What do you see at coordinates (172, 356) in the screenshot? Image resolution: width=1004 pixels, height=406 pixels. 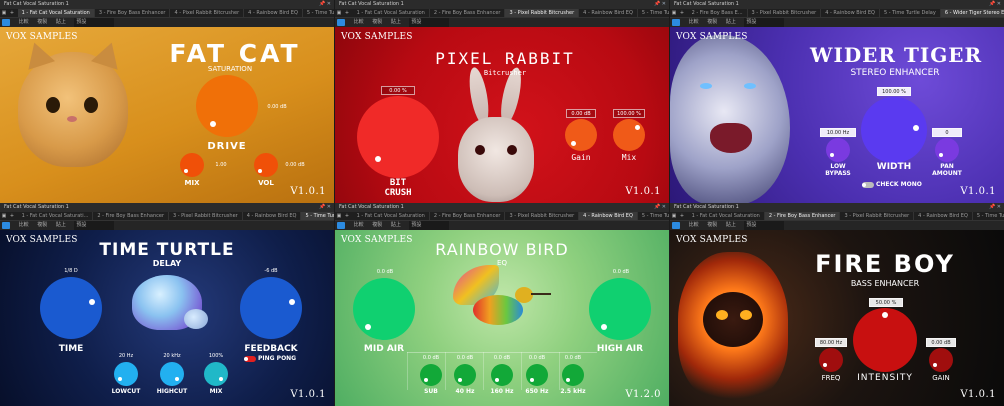 I see `highcut-value: 20 kHz` at bounding box center [172, 356].